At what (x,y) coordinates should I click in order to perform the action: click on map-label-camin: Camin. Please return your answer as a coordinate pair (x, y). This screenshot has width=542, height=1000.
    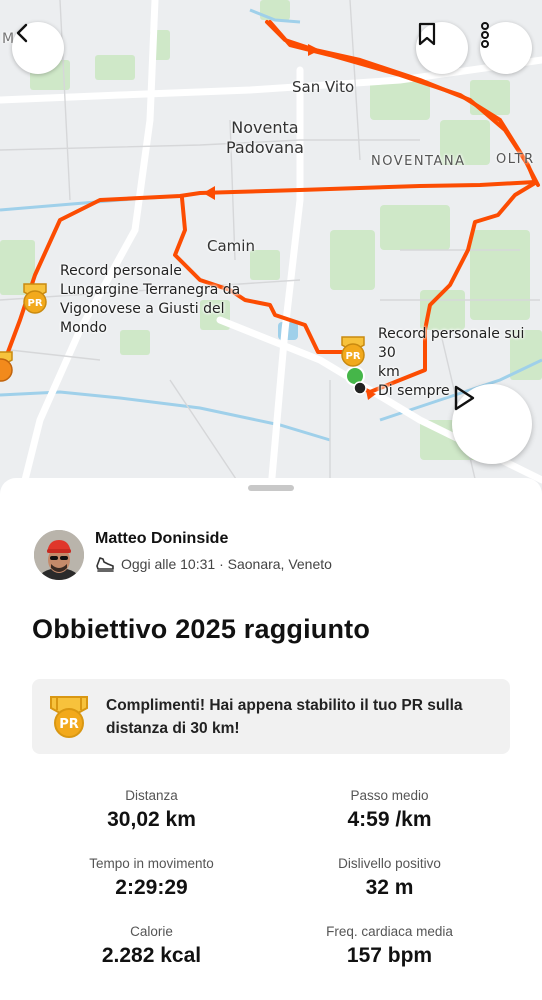
    Looking at the image, I should click on (231, 246).